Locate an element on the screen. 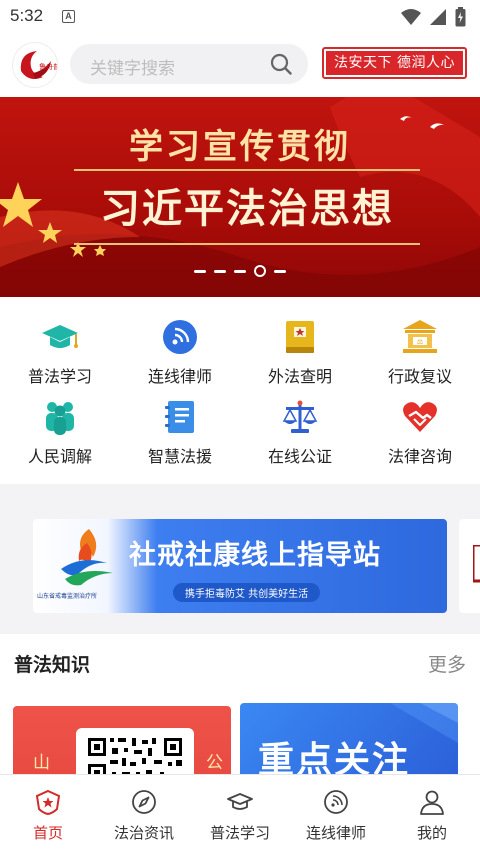 Image resolution: width=480 pixels, height=854 pixels. book-icon is located at coordinates (476, 564).